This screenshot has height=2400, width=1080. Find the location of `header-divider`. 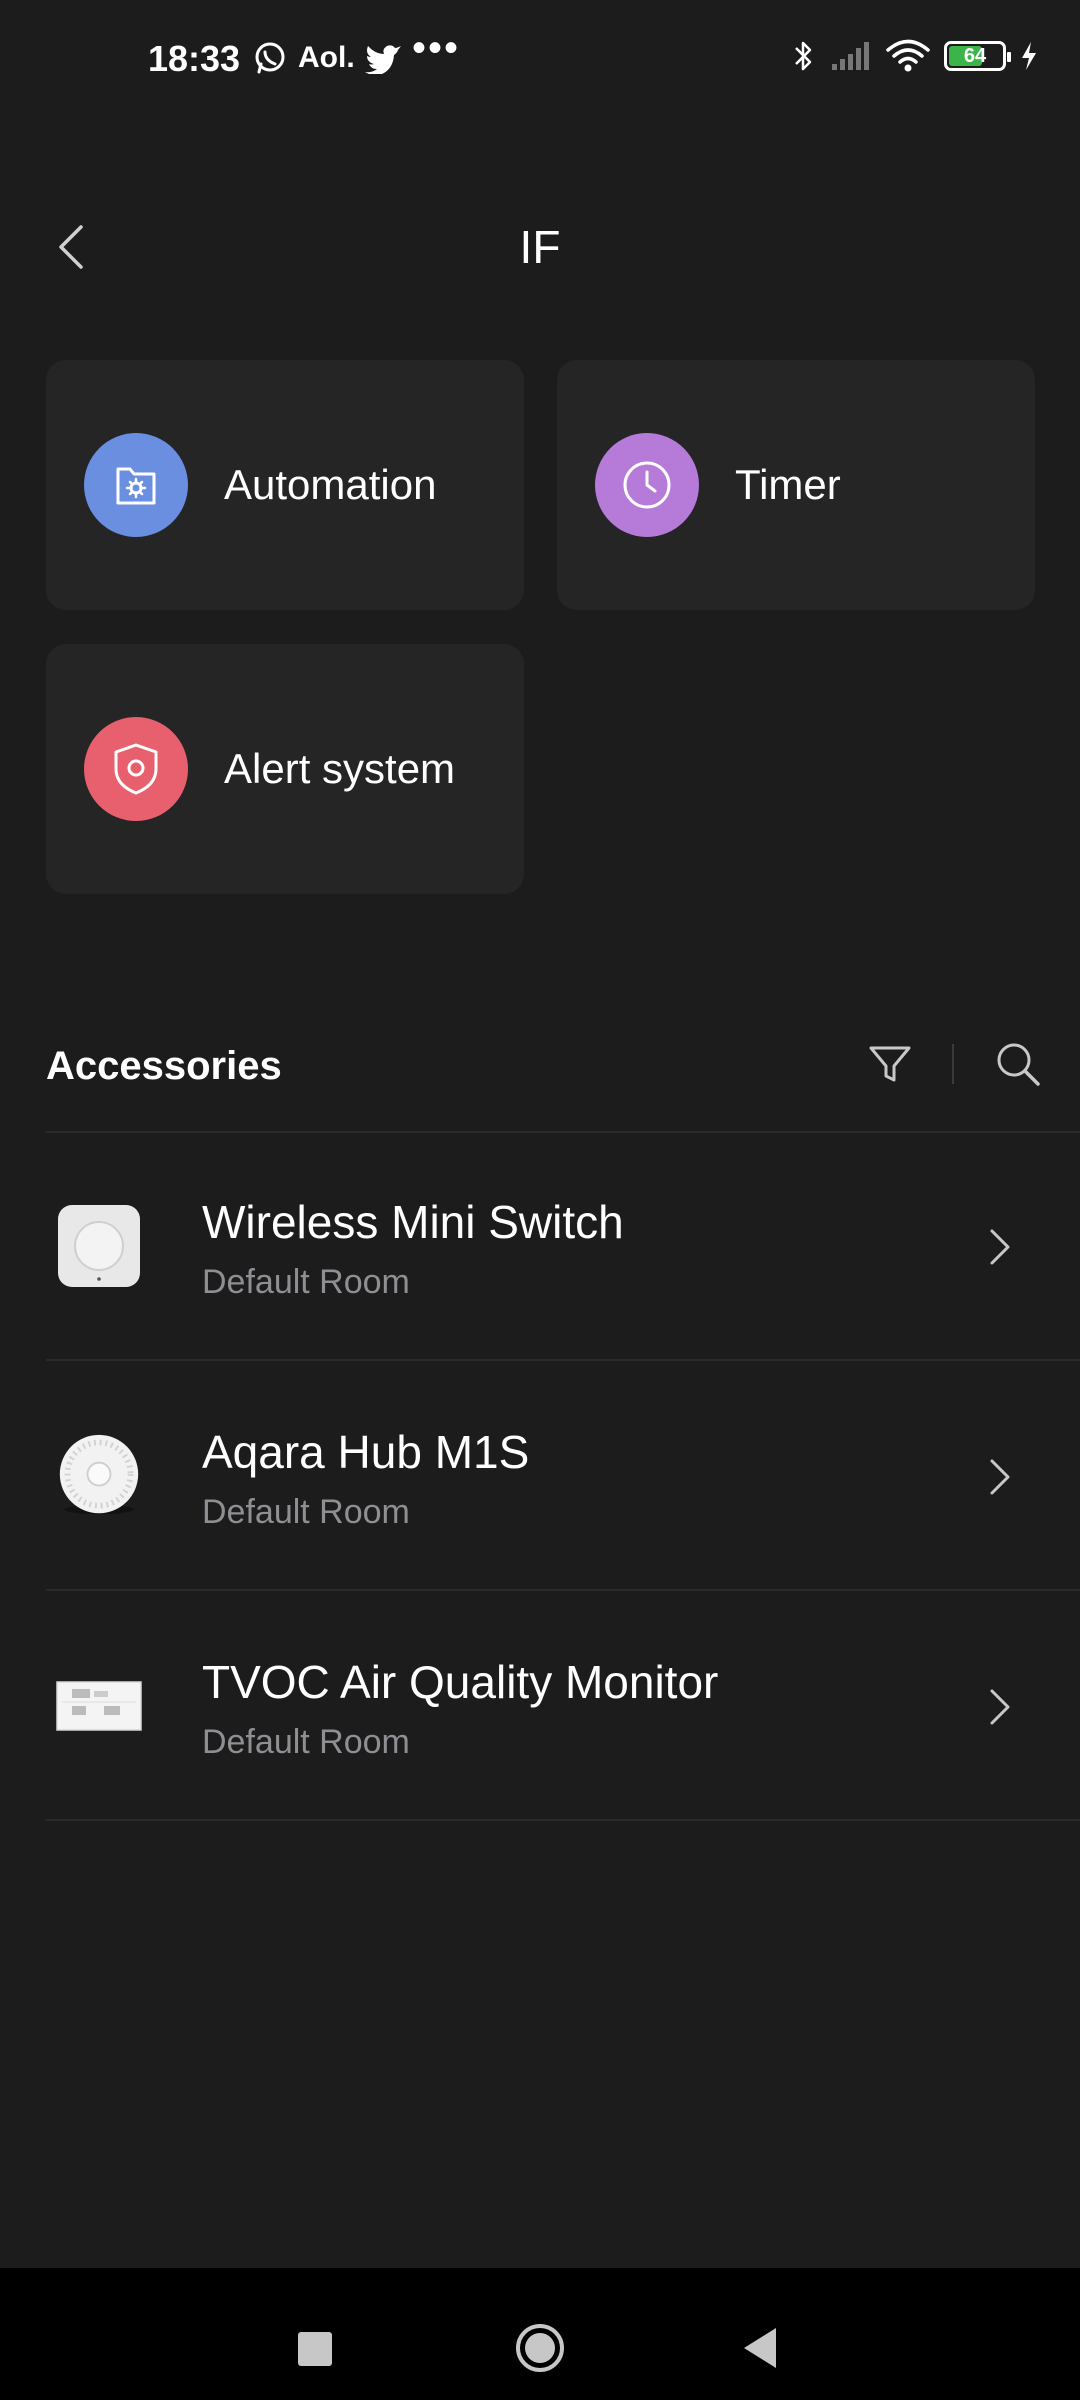

header-divider is located at coordinates (953, 1064).